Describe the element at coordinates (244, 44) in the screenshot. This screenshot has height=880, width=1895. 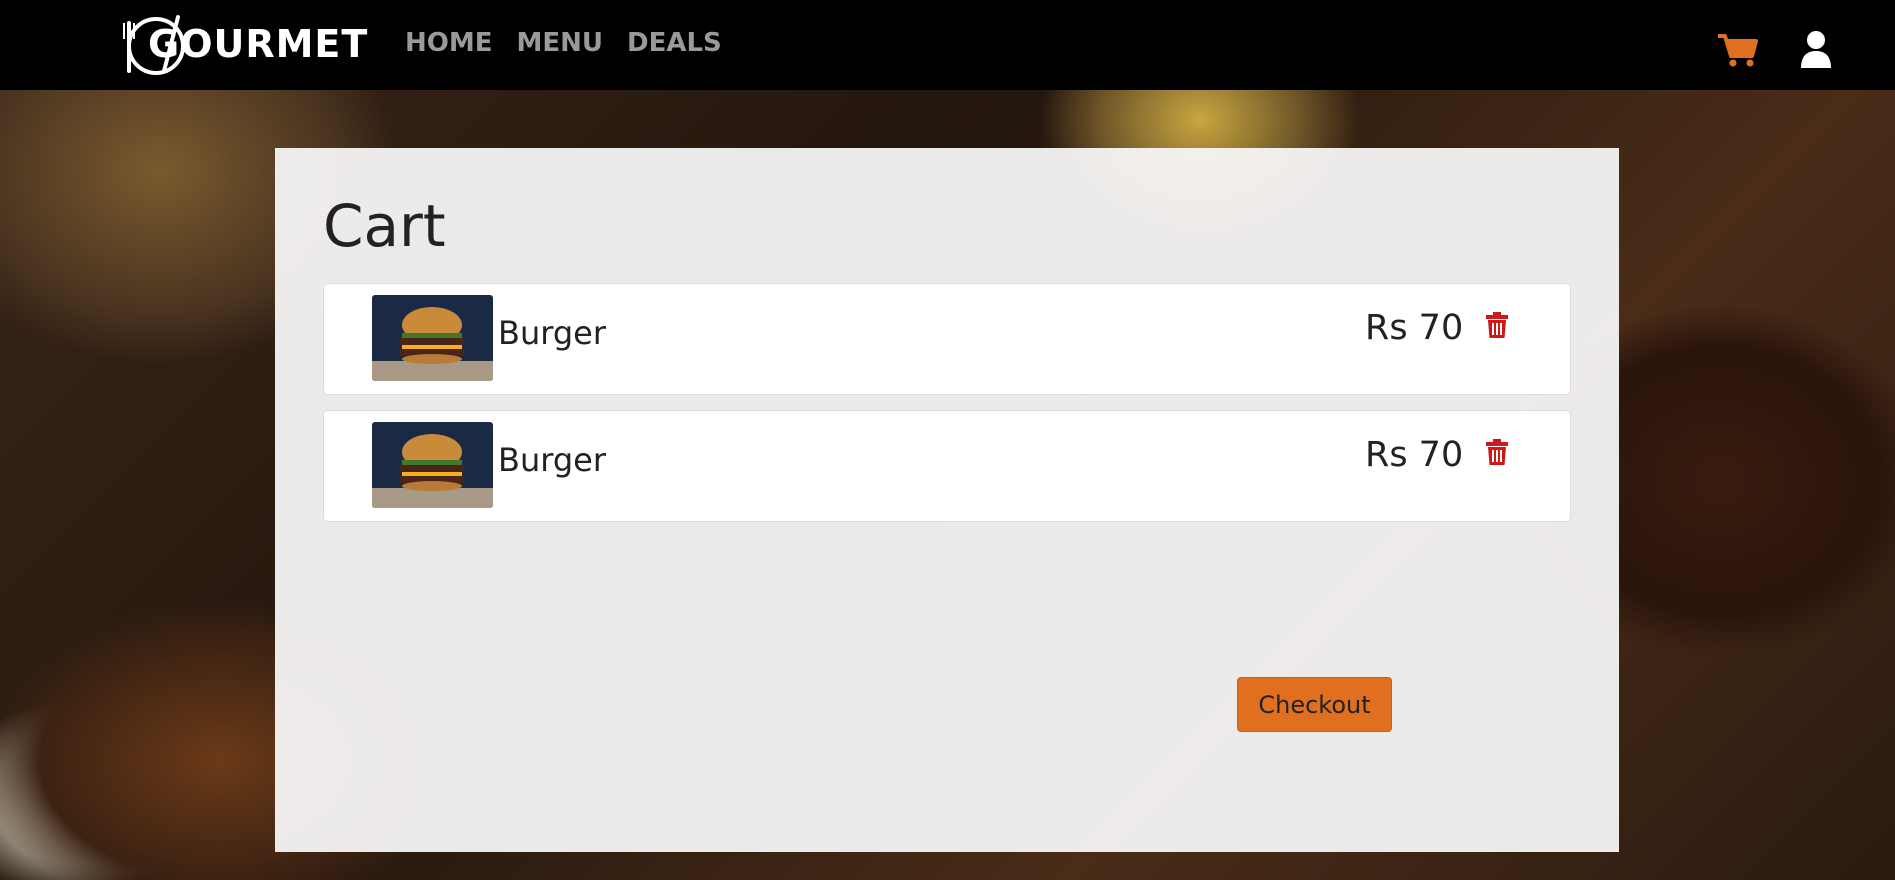
I see `brand-logo: GOURMET` at that location.